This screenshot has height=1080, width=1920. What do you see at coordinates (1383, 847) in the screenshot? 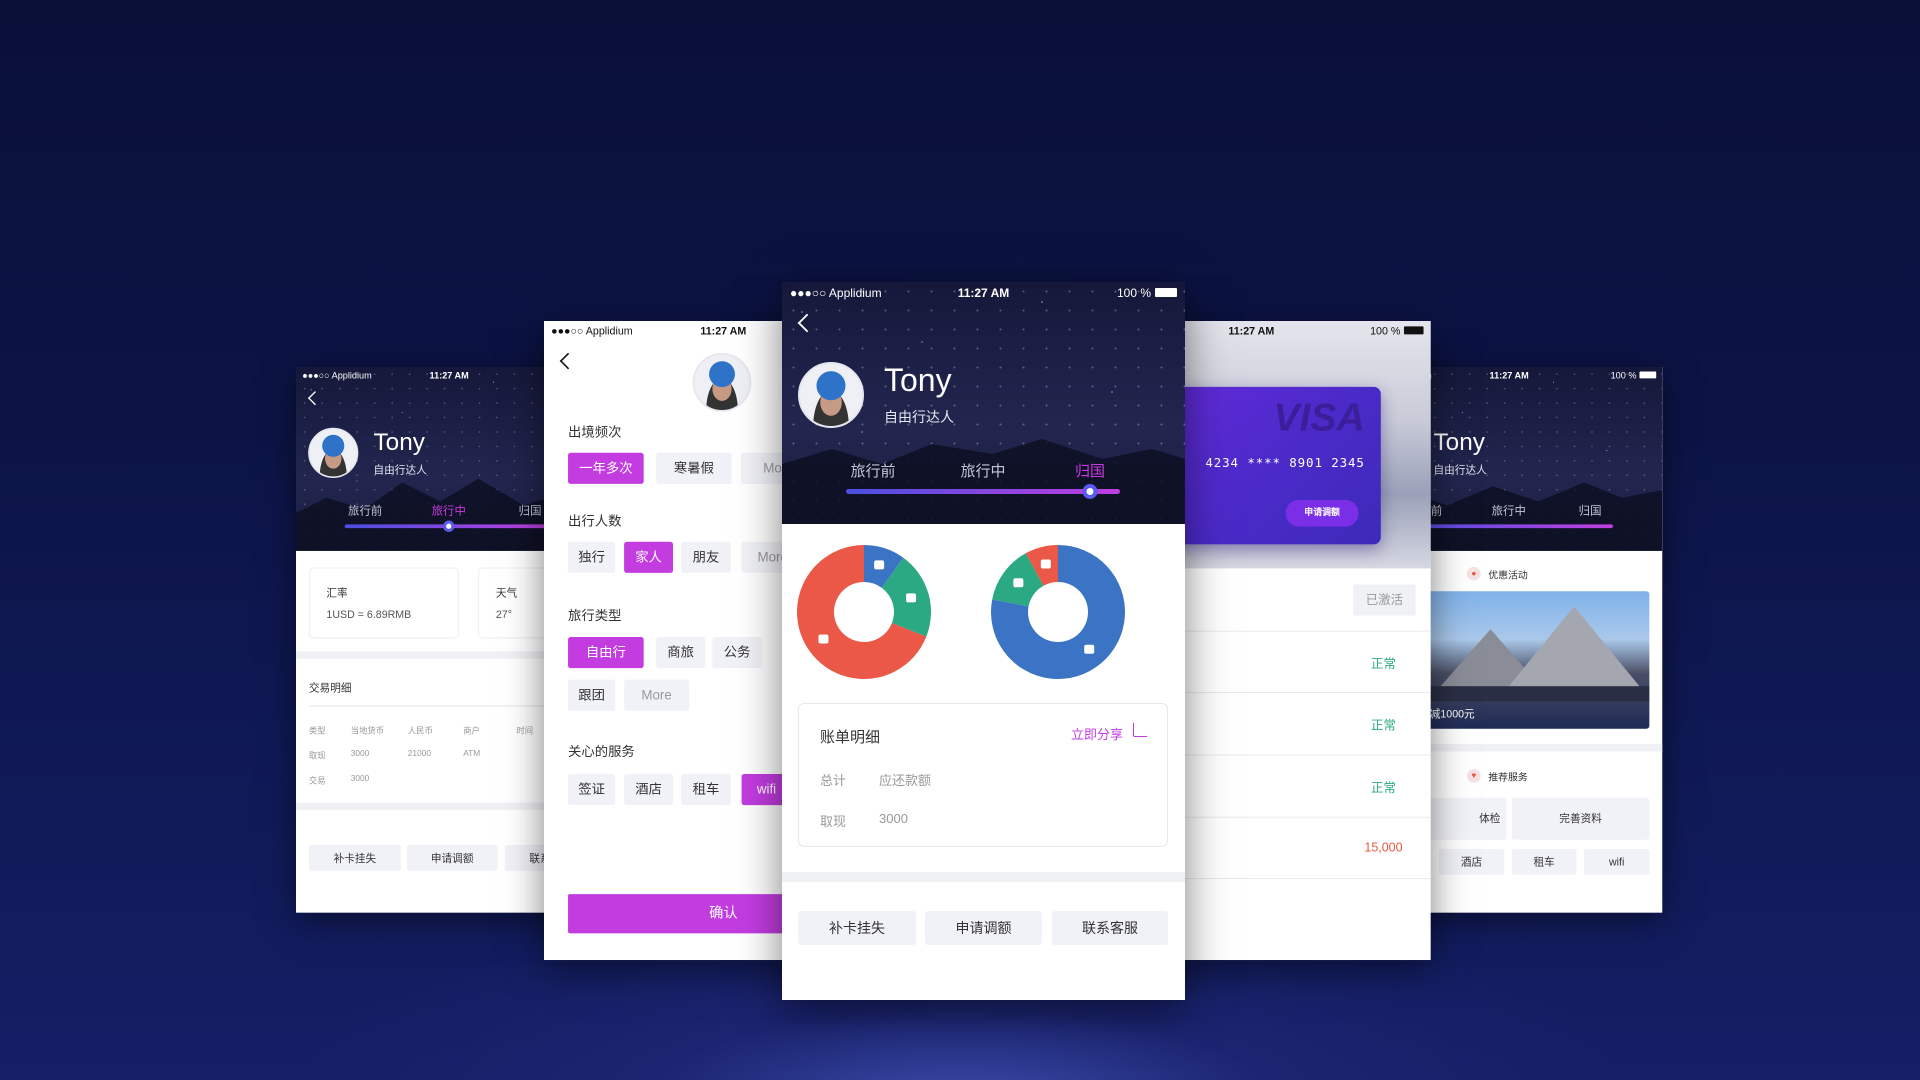
I see `amount-value: 15,000` at bounding box center [1383, 847].